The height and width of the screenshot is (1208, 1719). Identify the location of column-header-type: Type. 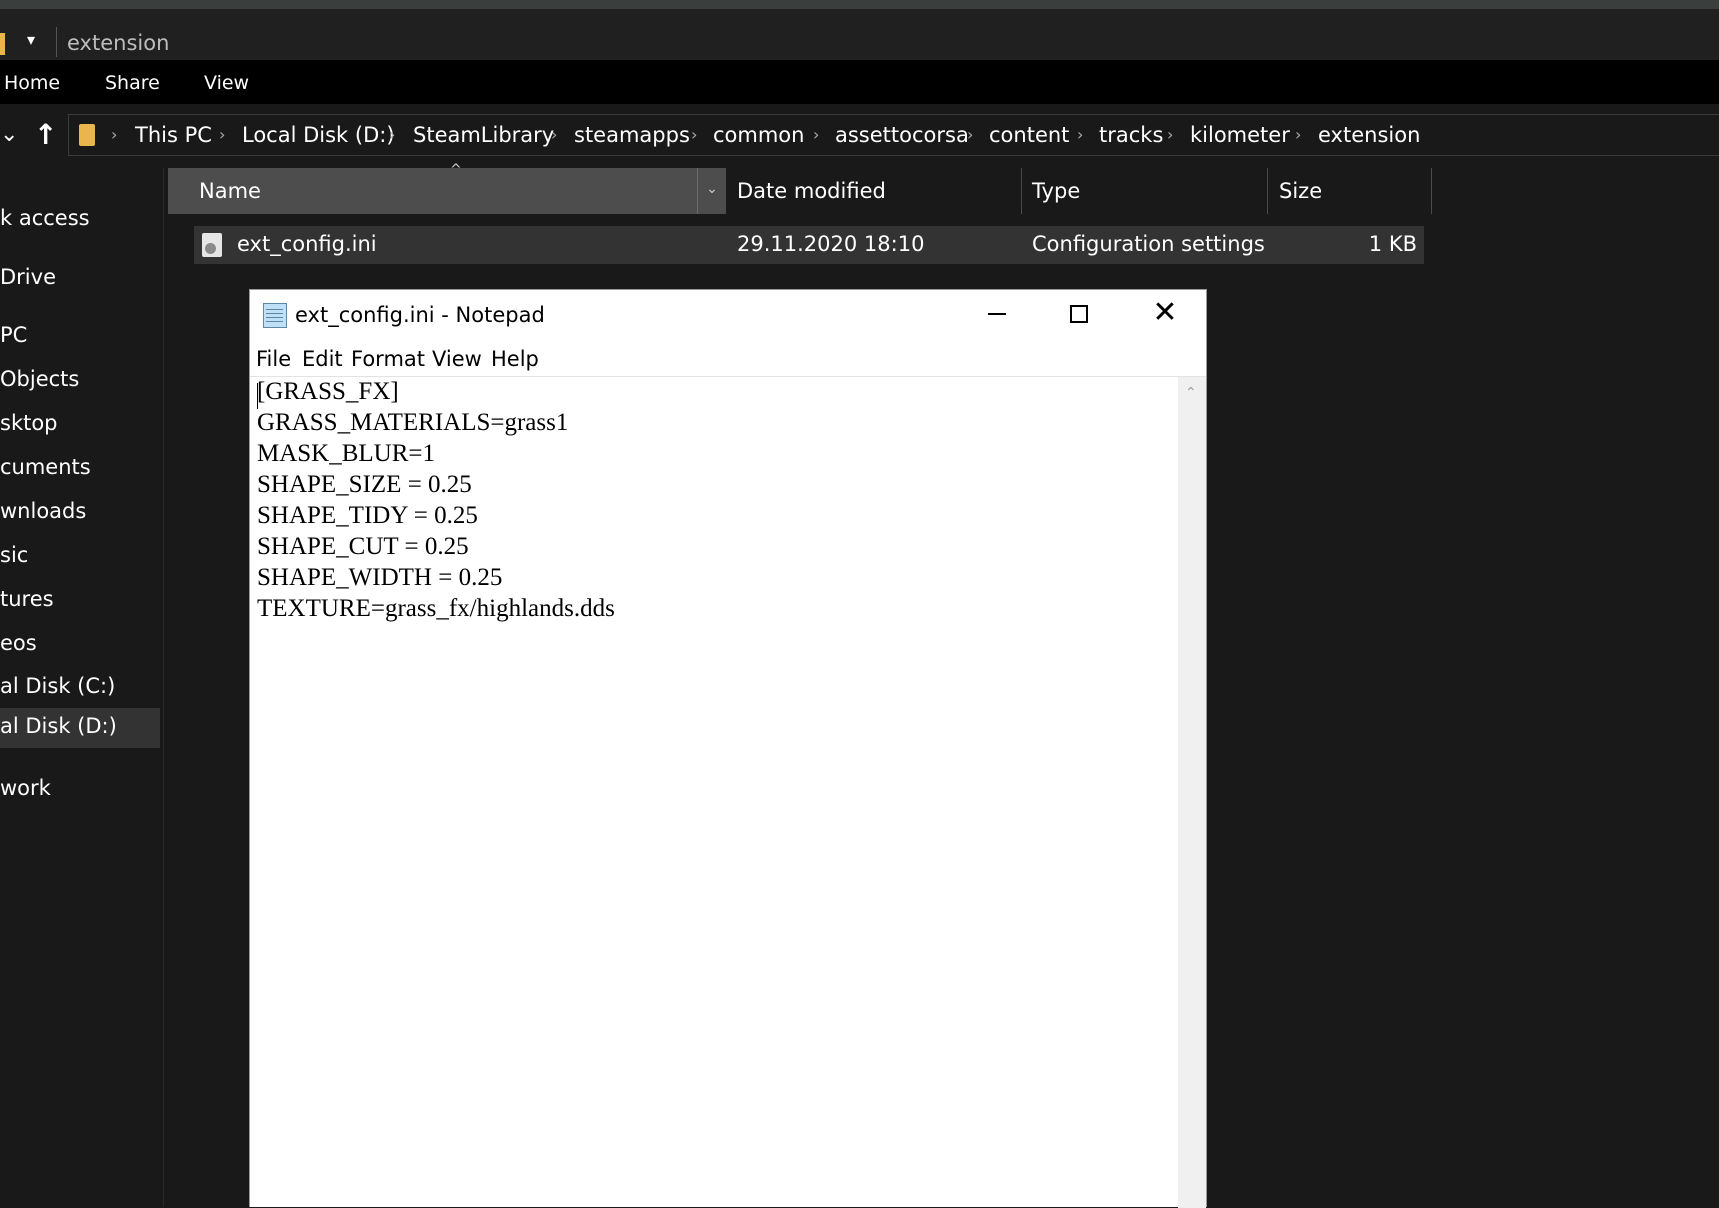
(1056, 191).